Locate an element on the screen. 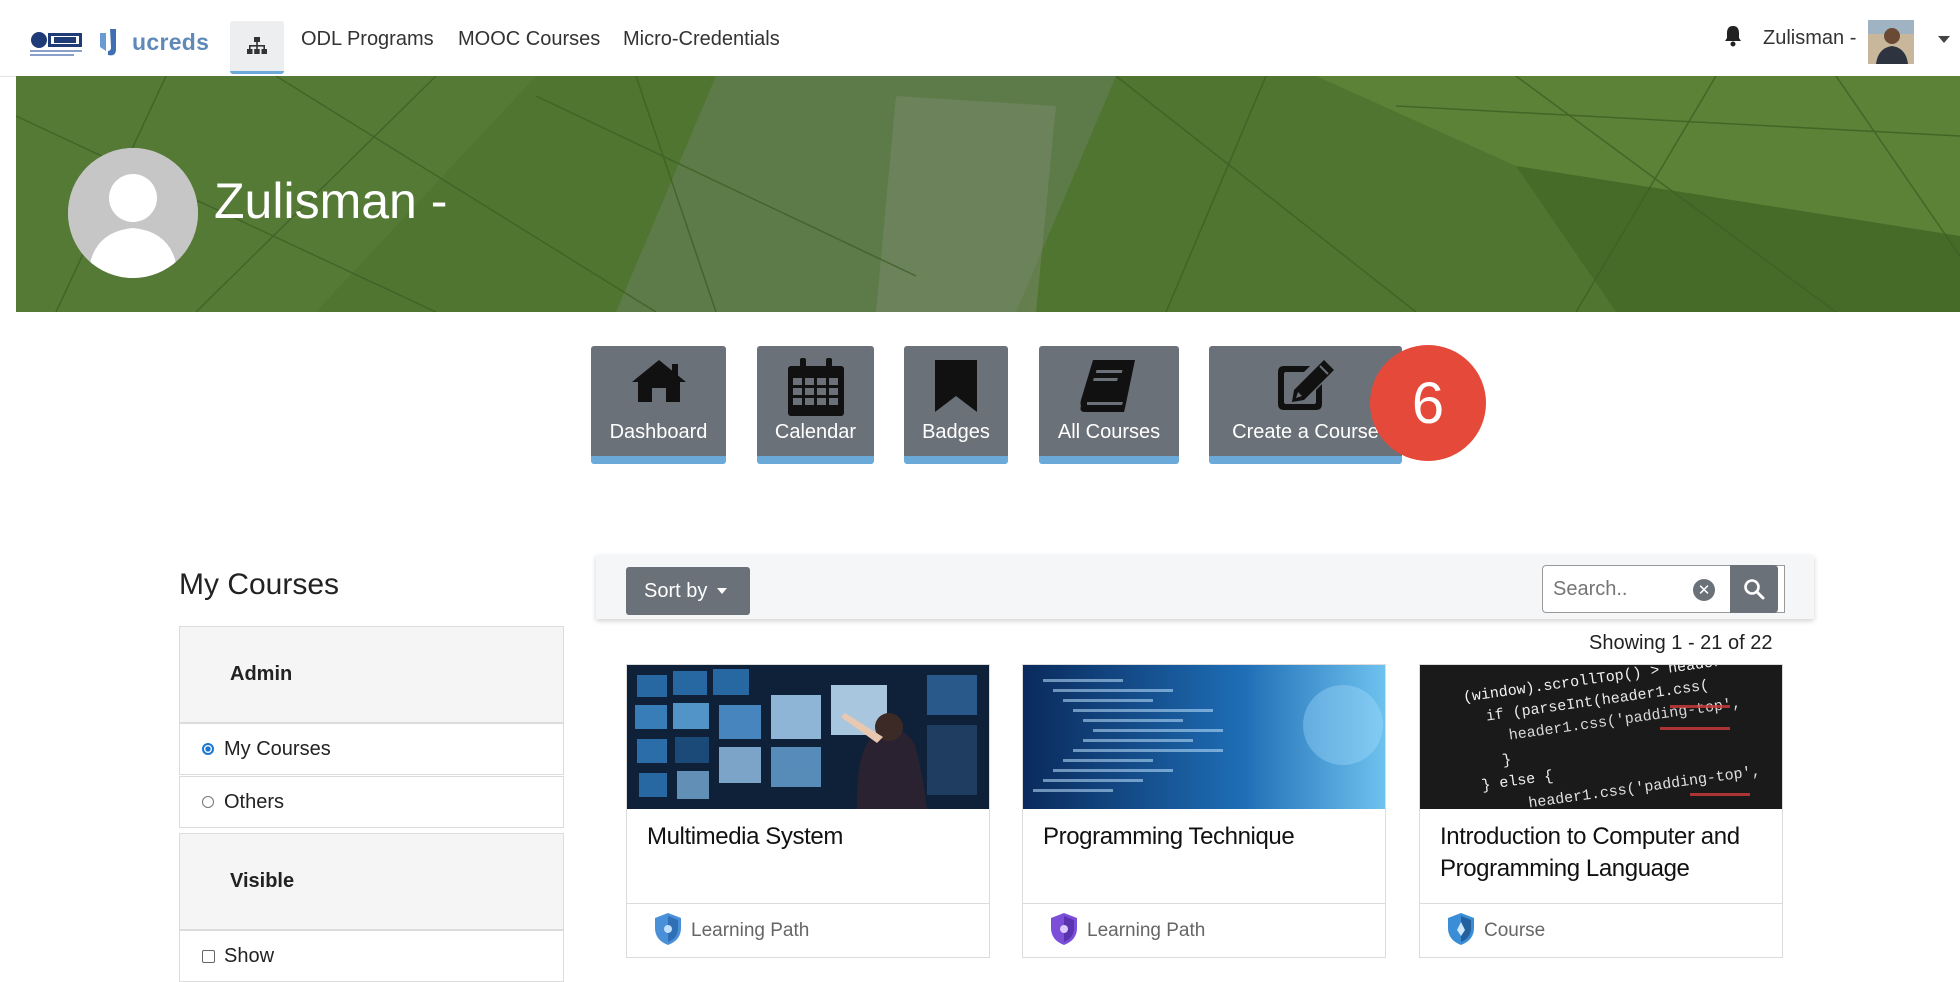 This screenshot has height=982, width=1960. visible-filter-header: Visible is located at coordinates (371, 881).